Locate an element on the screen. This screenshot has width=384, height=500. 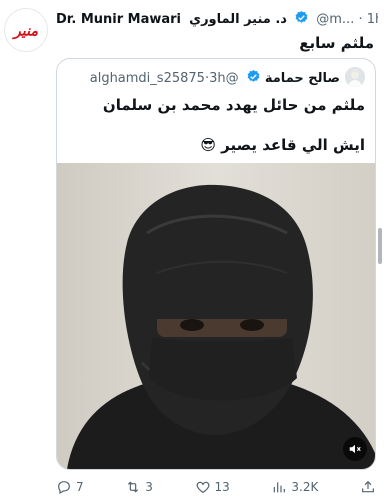
verified-badge-icon is located at coordinates (301, 16).